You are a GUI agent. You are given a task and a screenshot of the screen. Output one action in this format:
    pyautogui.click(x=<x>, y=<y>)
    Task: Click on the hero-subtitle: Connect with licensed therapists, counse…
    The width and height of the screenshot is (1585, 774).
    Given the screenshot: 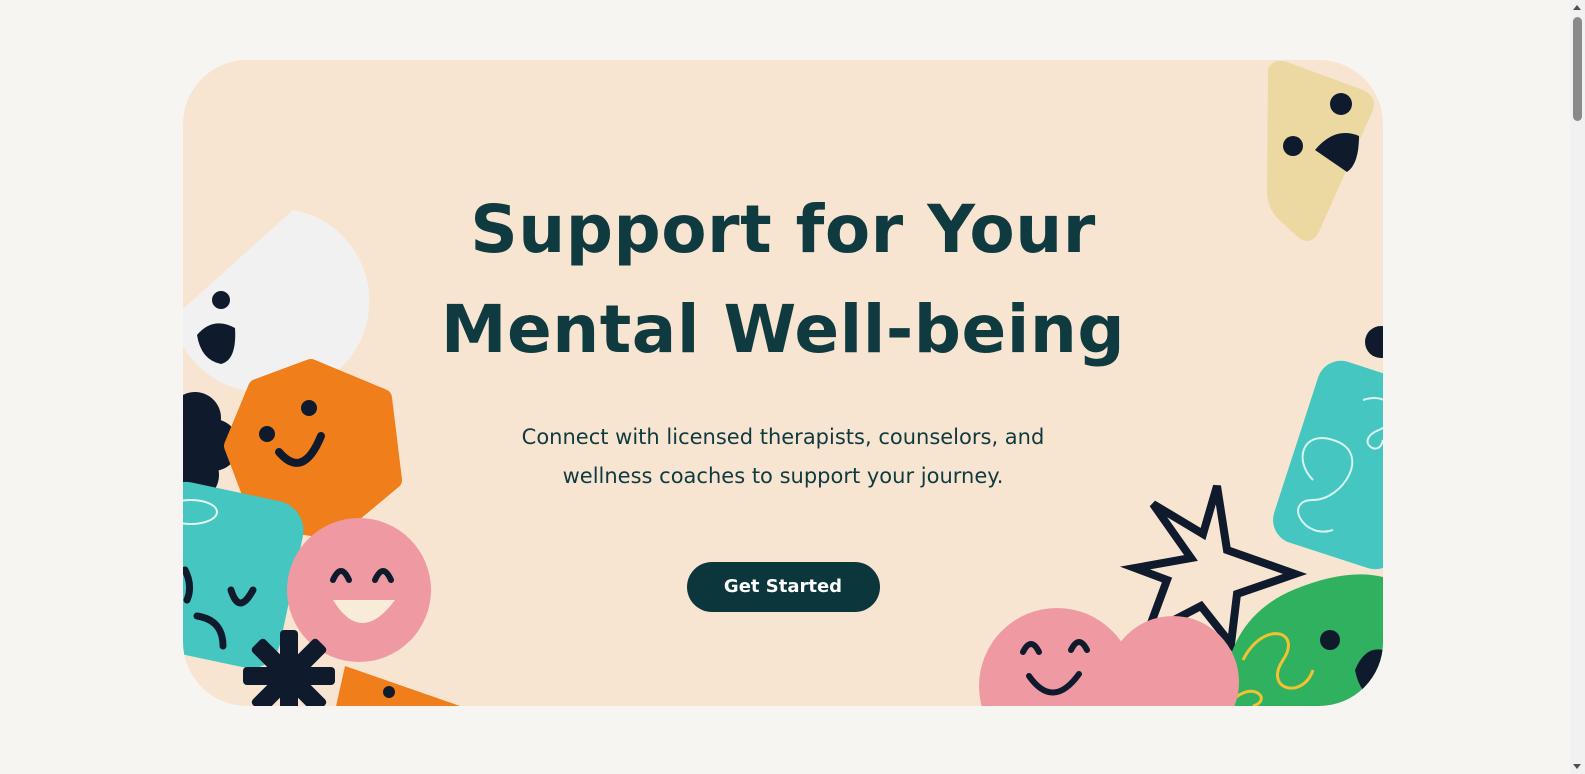 What is the action you would take?
    pyautogui.click(x=783, y=457)
    